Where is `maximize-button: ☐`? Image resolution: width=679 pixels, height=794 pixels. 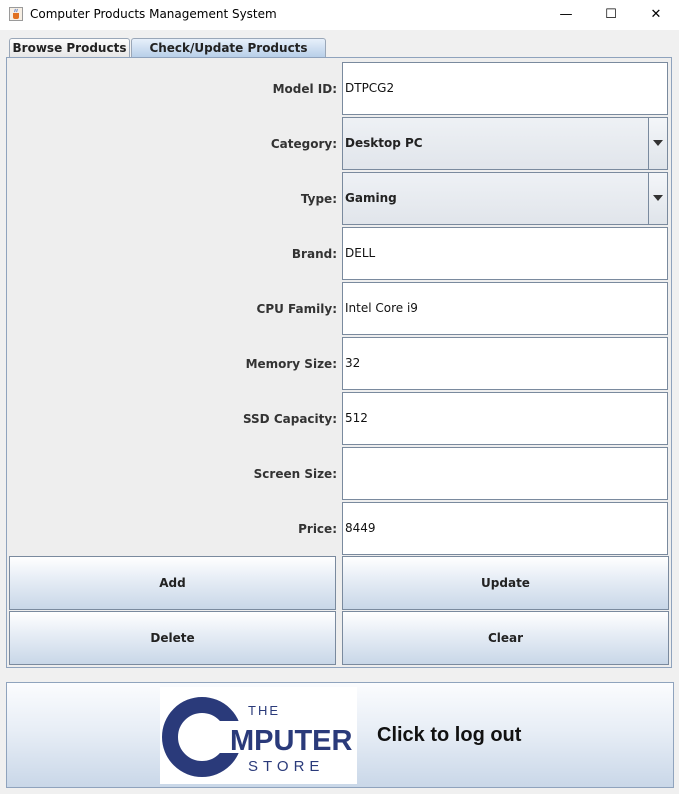
maximize-button: ☐ is located at coordinates (611, 15).